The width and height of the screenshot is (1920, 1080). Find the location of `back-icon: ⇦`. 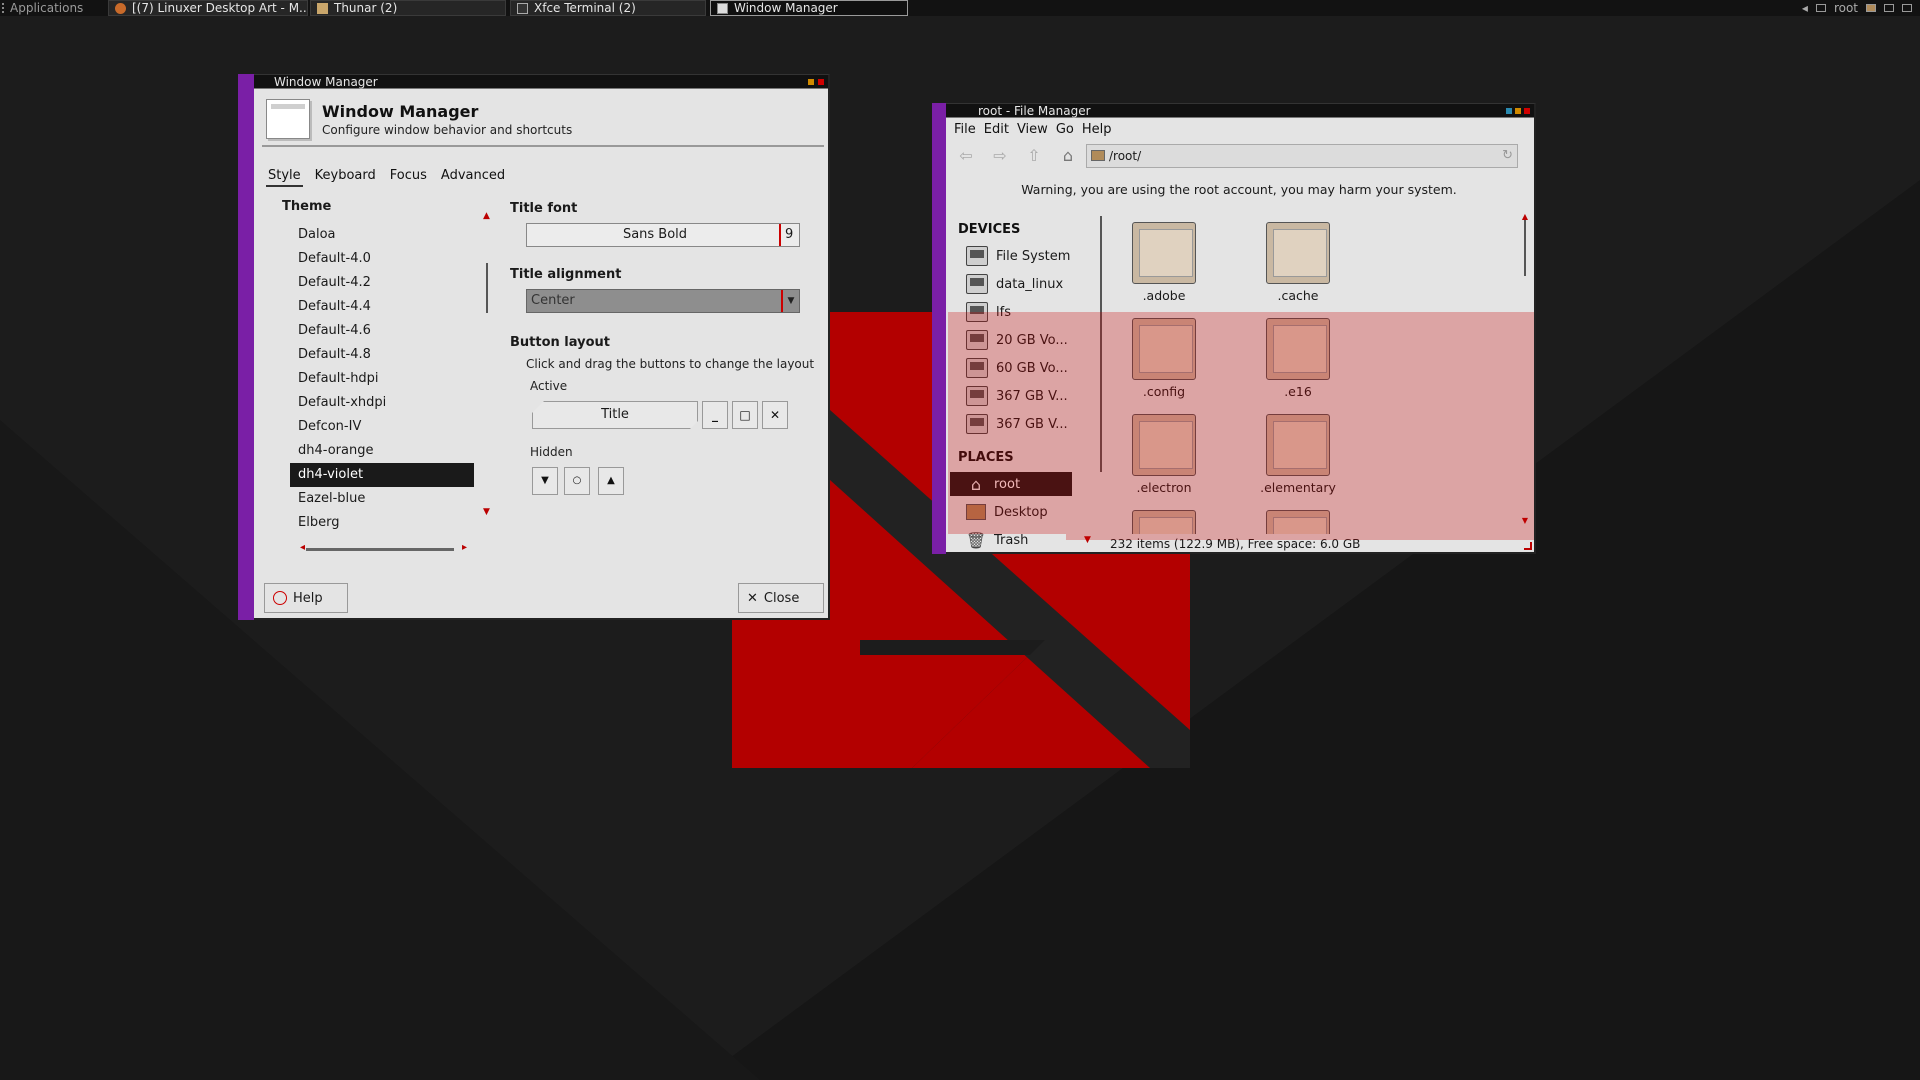

back-icon: ⇦ is located at coordinates (966, 156).